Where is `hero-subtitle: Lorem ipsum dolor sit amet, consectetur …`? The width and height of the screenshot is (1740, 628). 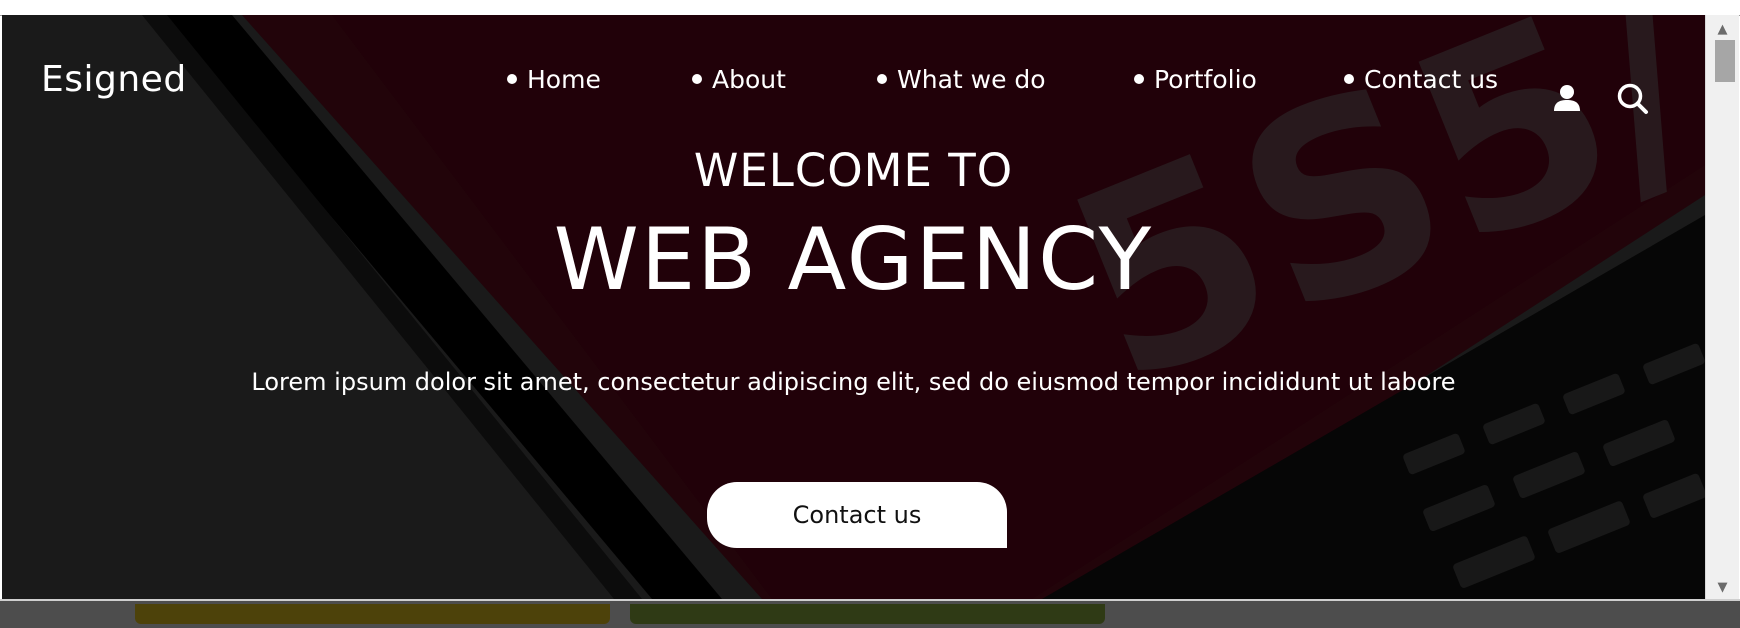 hero-subtitle: Lorem ipsum dolor sit amet, consectetur … is located at coordinates (853, 382).